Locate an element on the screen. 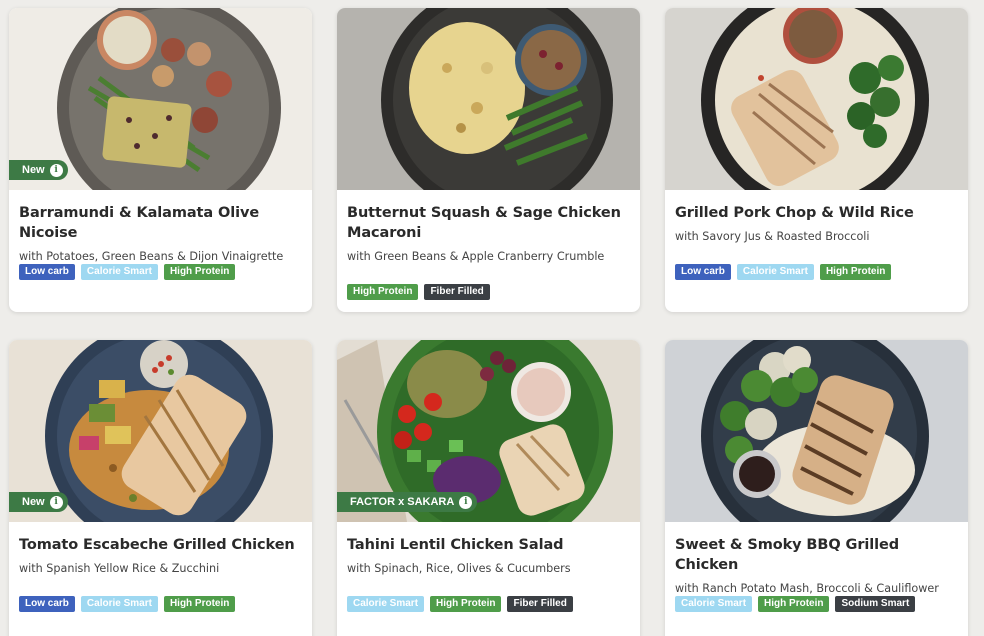 The height and width of the screenshot is (636, 984). tag-sodium-smart: Sodium Smart is located at coordinates (875, 604).